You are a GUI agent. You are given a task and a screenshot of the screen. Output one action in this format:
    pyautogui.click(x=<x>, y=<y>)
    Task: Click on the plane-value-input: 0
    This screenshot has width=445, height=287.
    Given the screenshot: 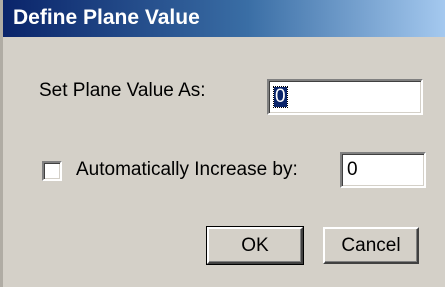 What is the action you would take?
    pyautogui.click(x=345, y=97)
    